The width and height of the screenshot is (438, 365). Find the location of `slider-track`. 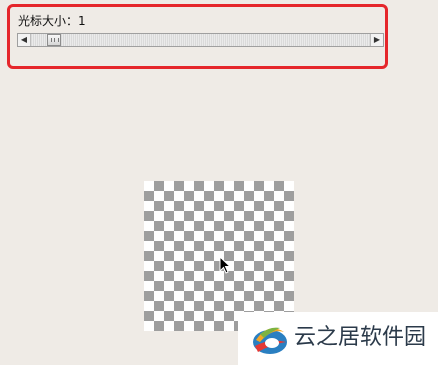

slider-track is located at coordinates (200, 40).